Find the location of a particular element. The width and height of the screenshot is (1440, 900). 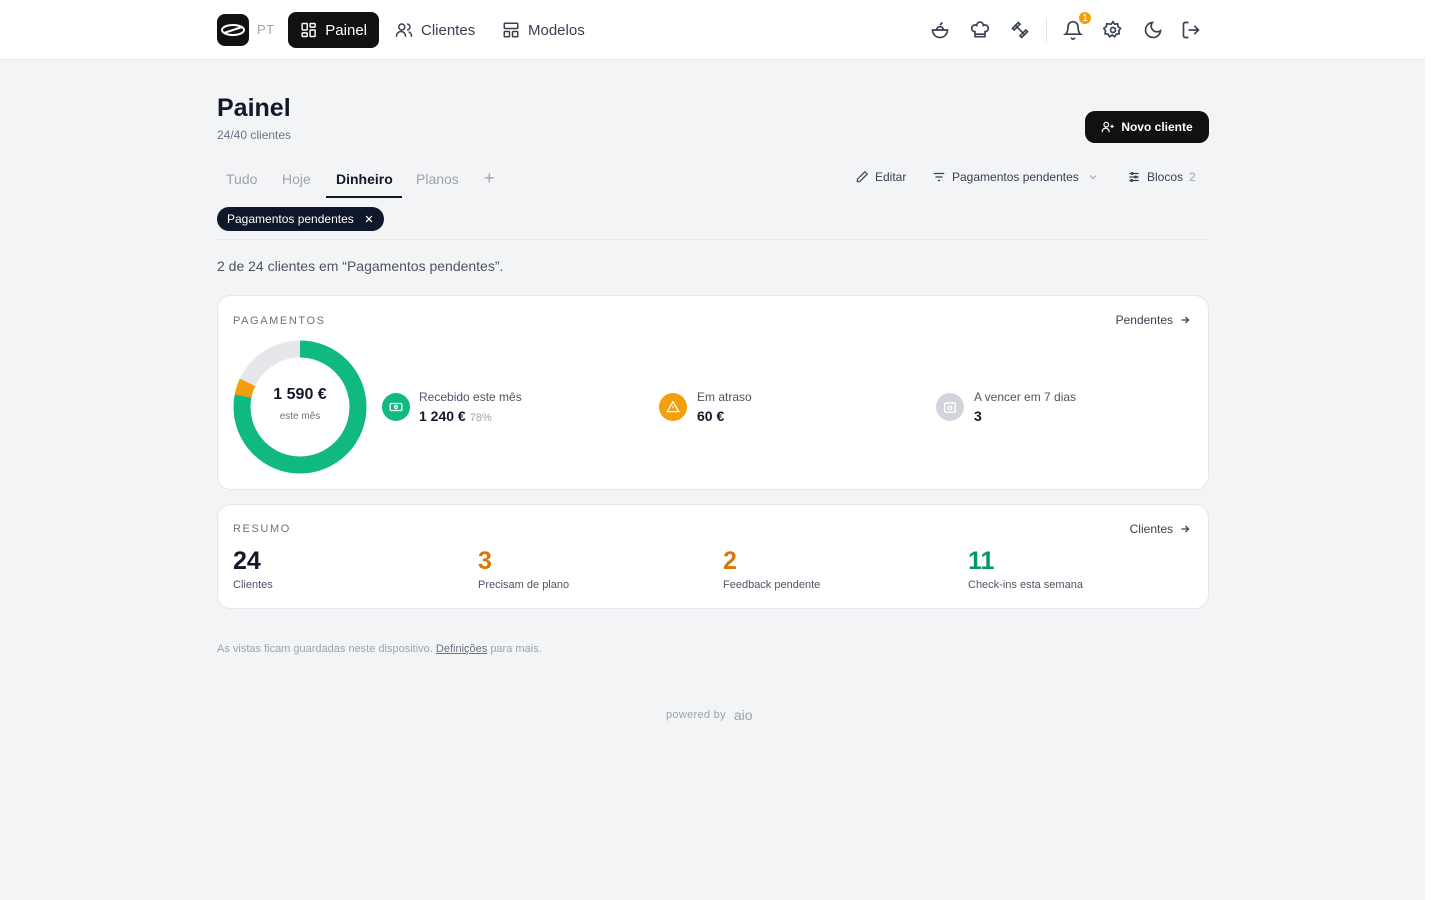

new-client-label: Novo cliente is located at coordinates (1157, 127).